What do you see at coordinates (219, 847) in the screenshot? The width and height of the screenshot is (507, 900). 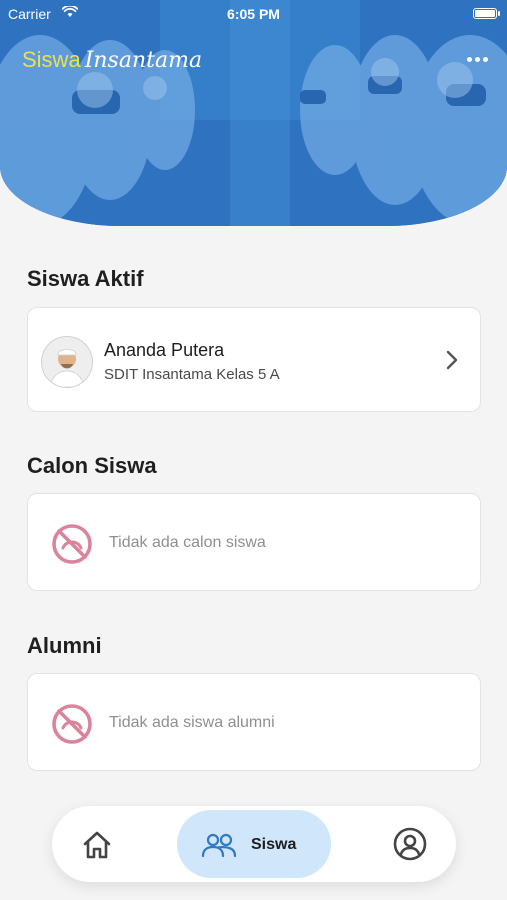 I see `users-icon` at bounding box center [219, 847].